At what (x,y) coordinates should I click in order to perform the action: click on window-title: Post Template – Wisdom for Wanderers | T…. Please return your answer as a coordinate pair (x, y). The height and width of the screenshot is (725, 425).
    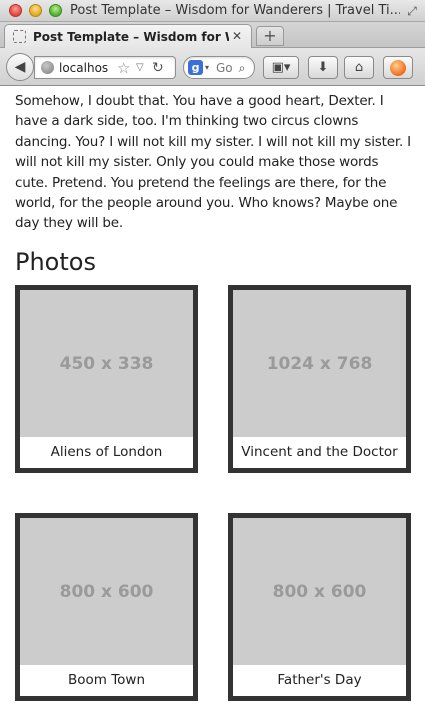
    Looking at the image, I should click on (235, 10).